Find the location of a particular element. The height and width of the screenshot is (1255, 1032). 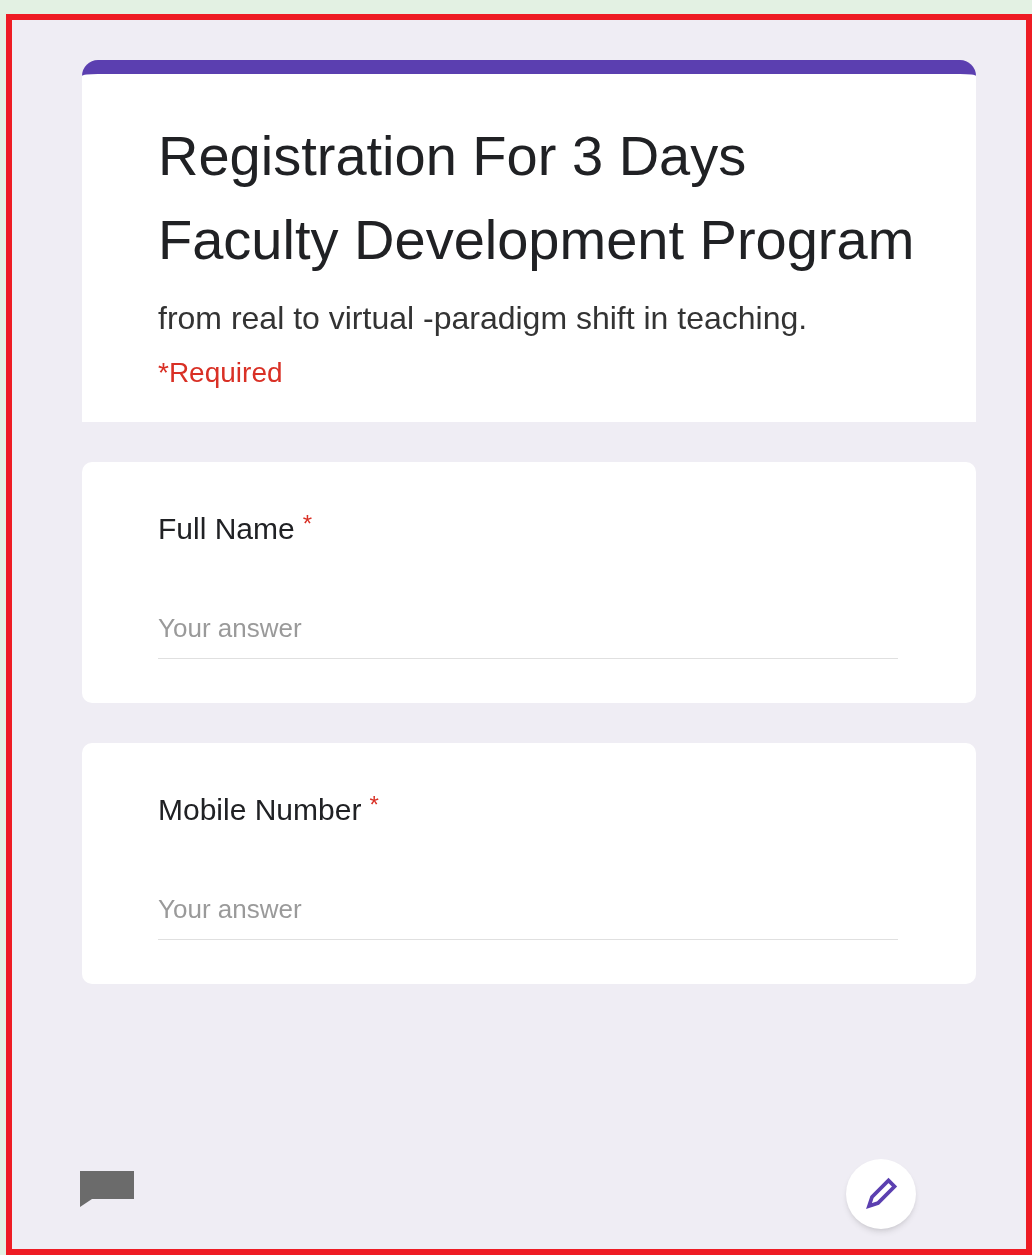

required-note: *Required is located at coordinates (221, 373).